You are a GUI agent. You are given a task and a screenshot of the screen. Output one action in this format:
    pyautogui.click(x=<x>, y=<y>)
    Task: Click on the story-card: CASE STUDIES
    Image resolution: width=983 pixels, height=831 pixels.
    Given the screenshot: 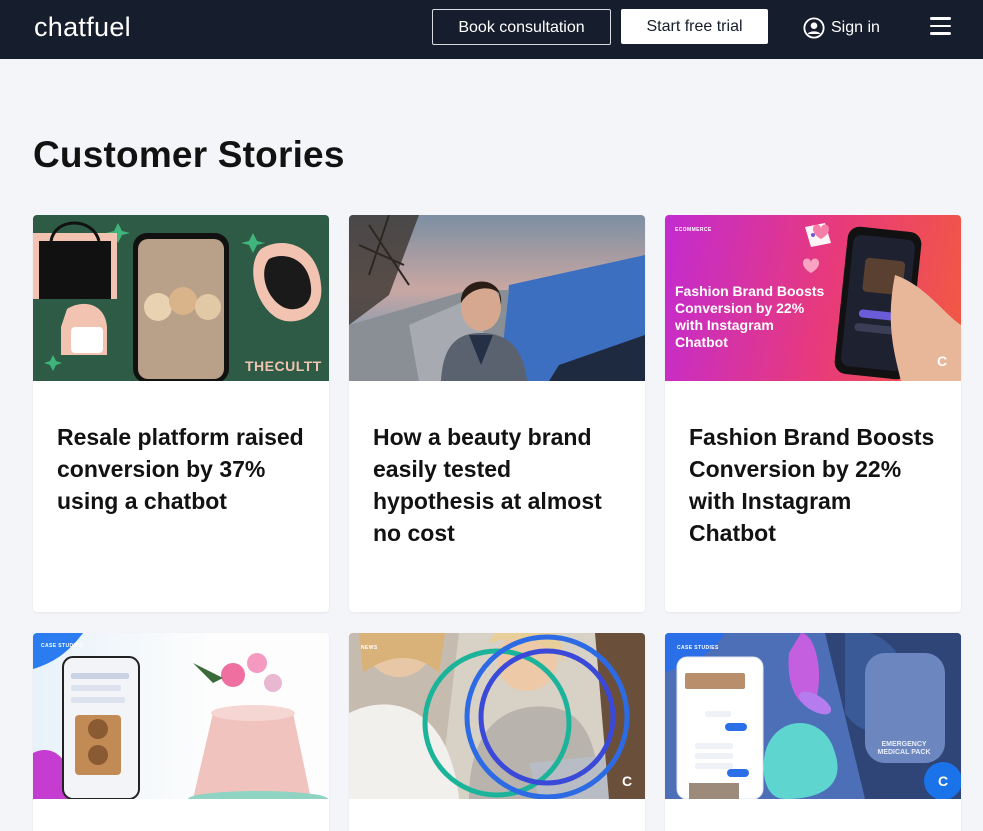 What is the action you would take?
    pyautogui.click(x=181, y=732)
    